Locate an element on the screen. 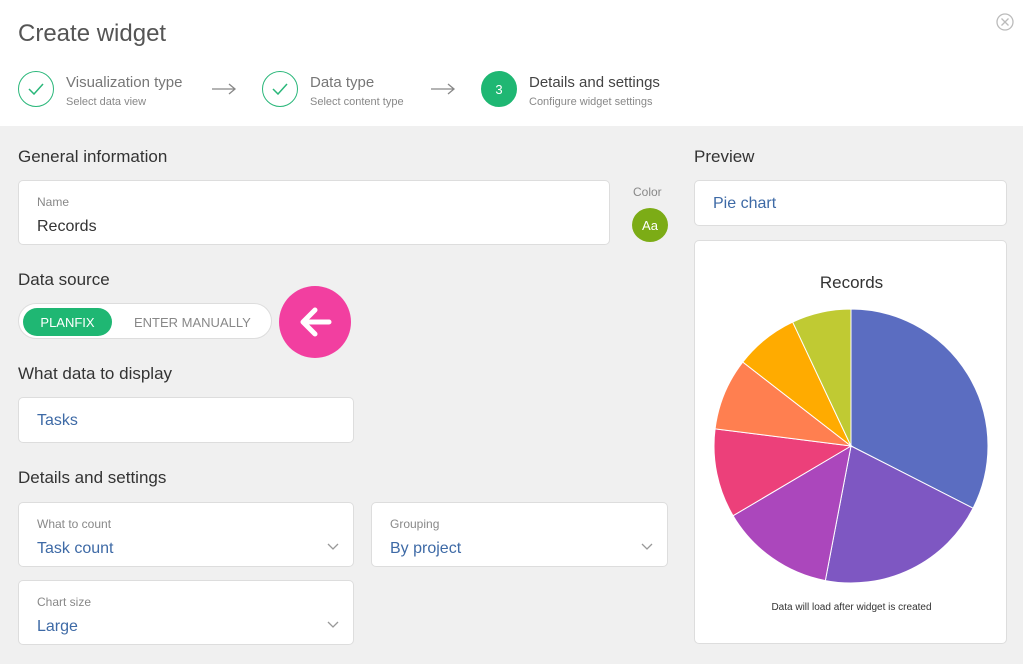  what-data-title: What data to display is located at coordinates (95, 373).